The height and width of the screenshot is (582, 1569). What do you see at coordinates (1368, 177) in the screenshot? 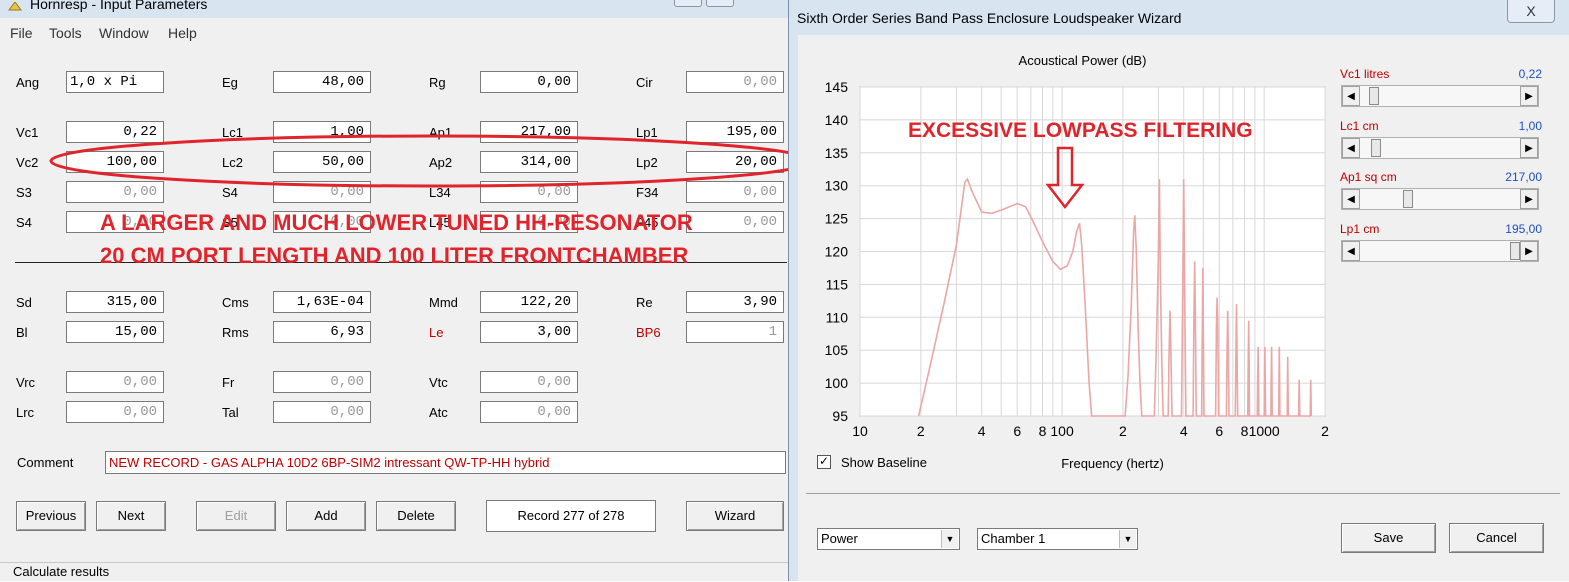
I see `slider-label: Ap1 sq cm` at bounding box center [1368, 177].